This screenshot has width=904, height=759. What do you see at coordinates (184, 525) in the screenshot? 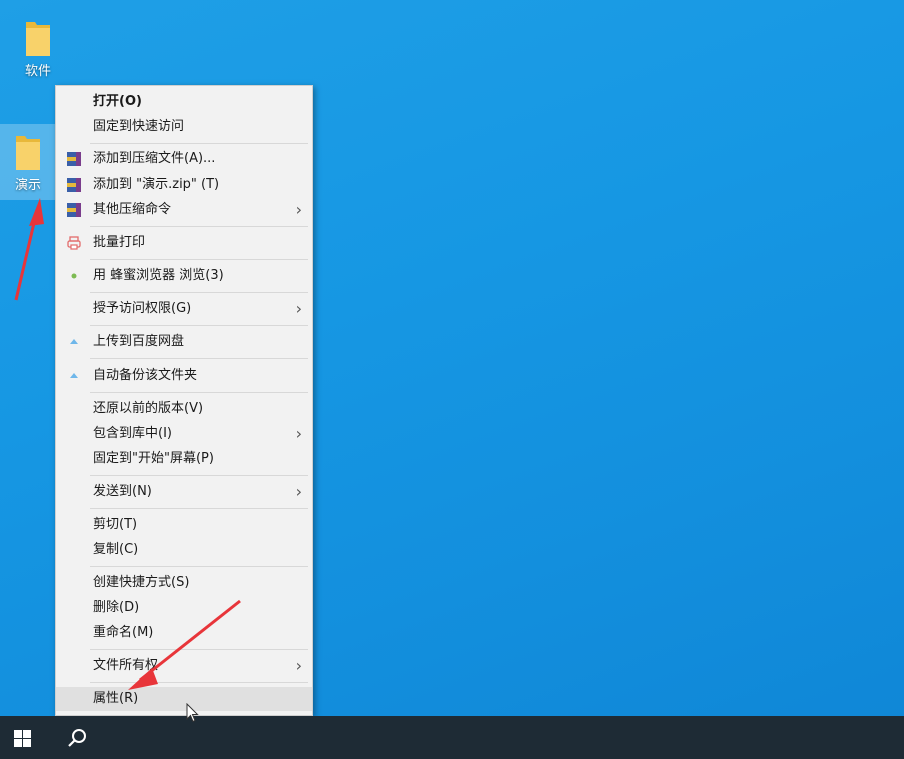
I see `menu-item-cut: 剪切(T)` at bounding box center [184, 525].